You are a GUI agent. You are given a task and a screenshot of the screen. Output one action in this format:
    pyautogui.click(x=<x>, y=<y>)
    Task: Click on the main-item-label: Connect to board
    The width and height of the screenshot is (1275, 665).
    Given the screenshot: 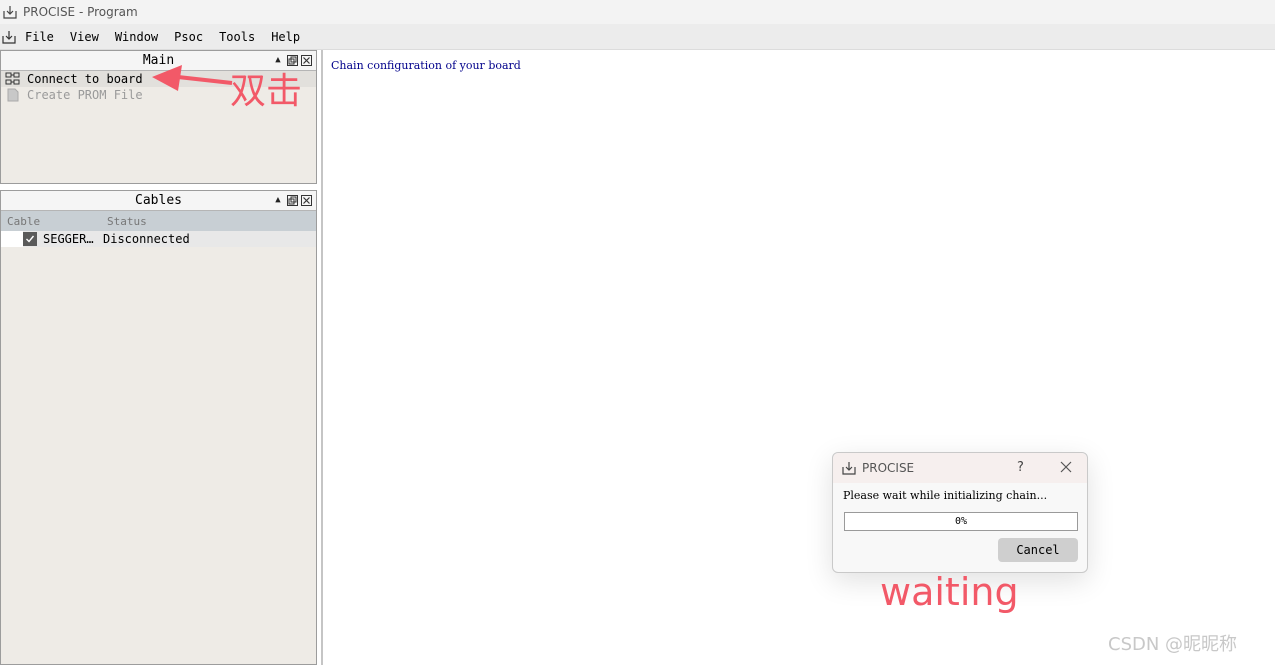 What is the action you would take?
    pyautogui.click(x=85, y=79)
    